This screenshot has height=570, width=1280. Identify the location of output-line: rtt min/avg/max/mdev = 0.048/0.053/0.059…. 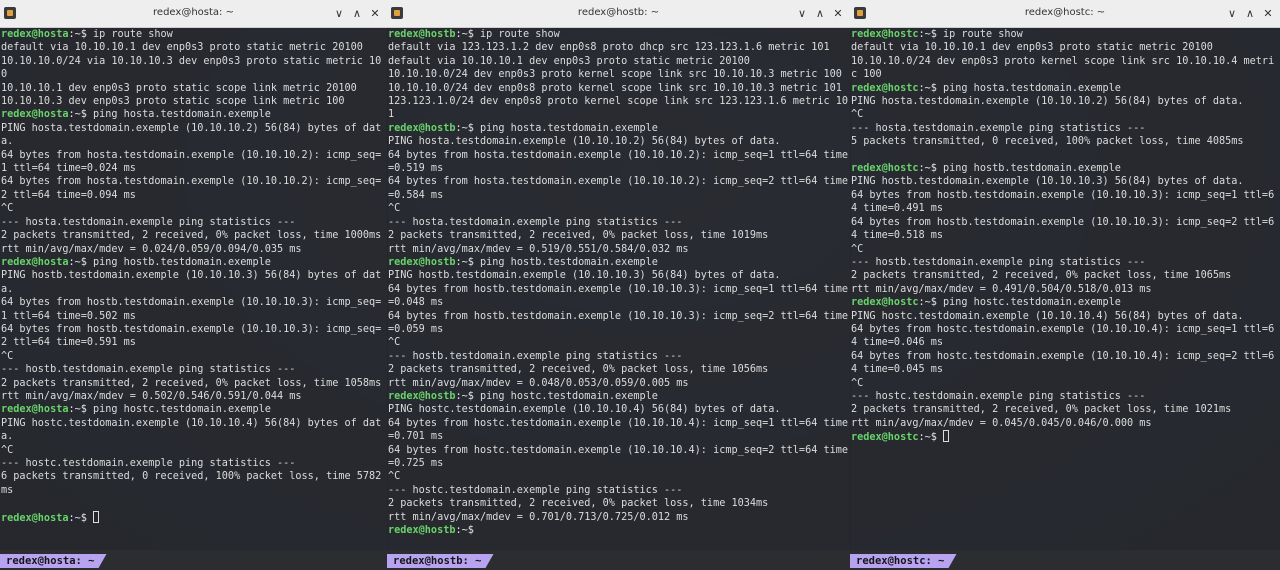
(538, 383).